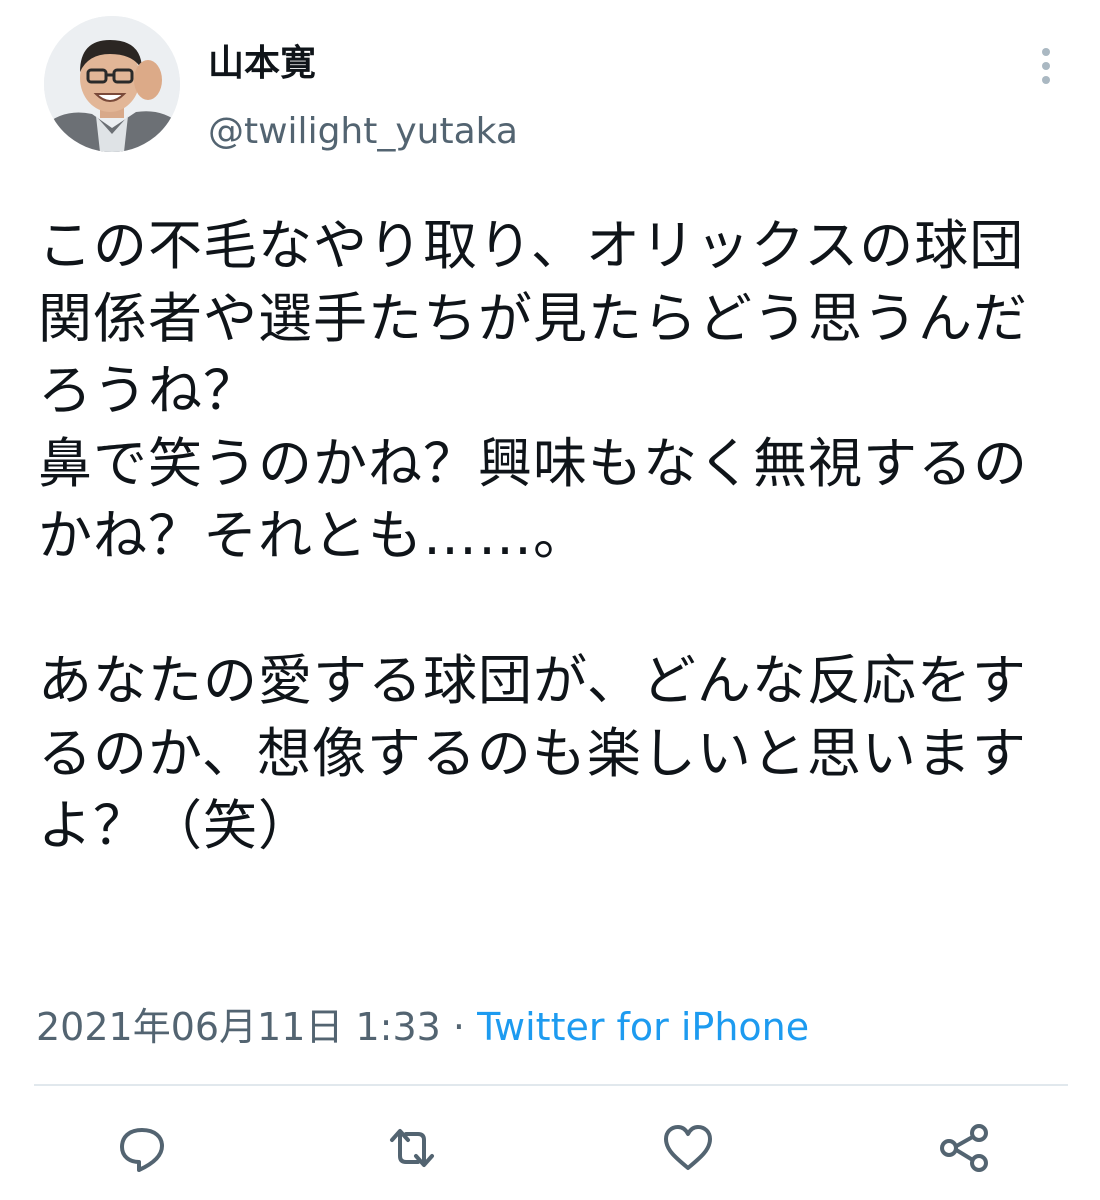 The height and width of the screenshot is (1200, 1100). I want to click on tweet-timestamp: 2021年06月11日 1:33, so click(238, 1027).